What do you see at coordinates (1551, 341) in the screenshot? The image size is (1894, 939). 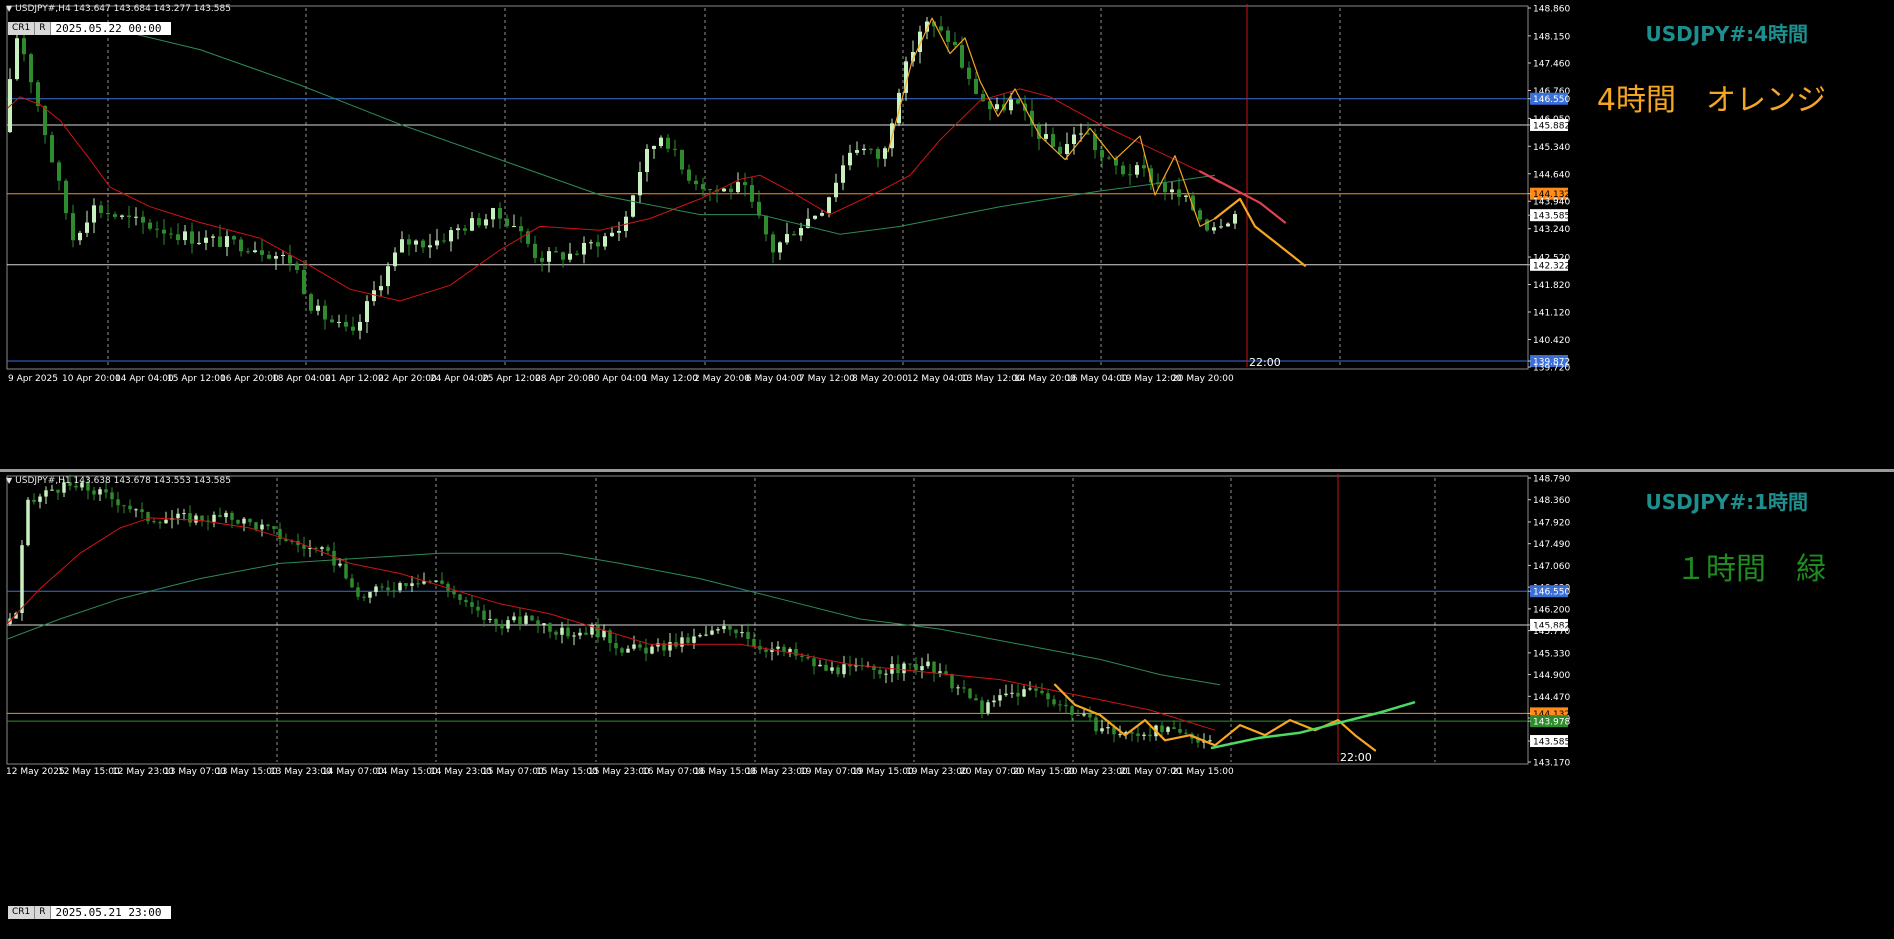 I see `h4-price-label: 140.420` at bounding box center [1551, 341].